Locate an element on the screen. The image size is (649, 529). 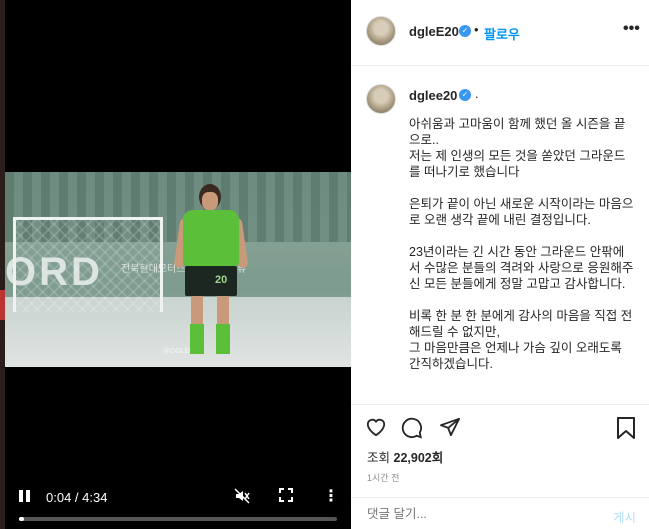
player-face is located at coordinates (210, 201).